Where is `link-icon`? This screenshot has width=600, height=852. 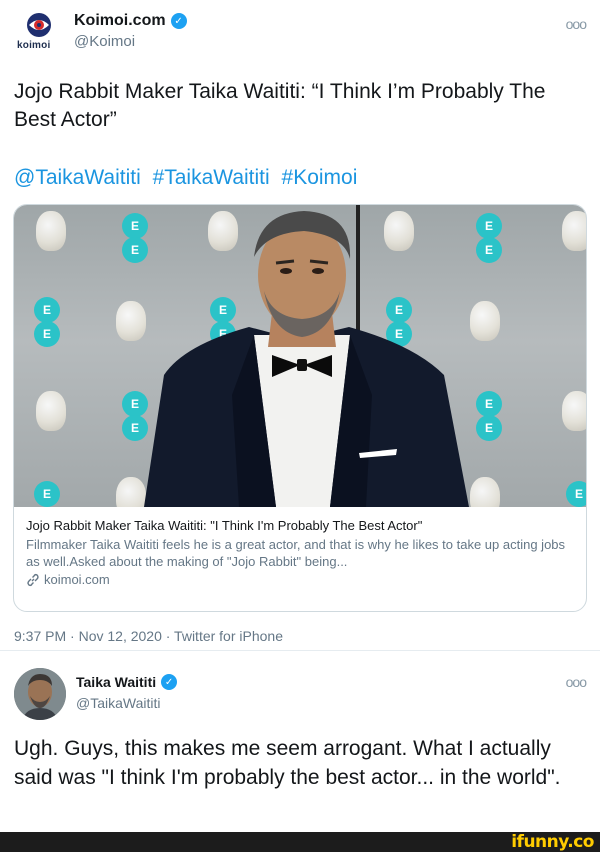 link-icon is located at coordinates (33, 579).